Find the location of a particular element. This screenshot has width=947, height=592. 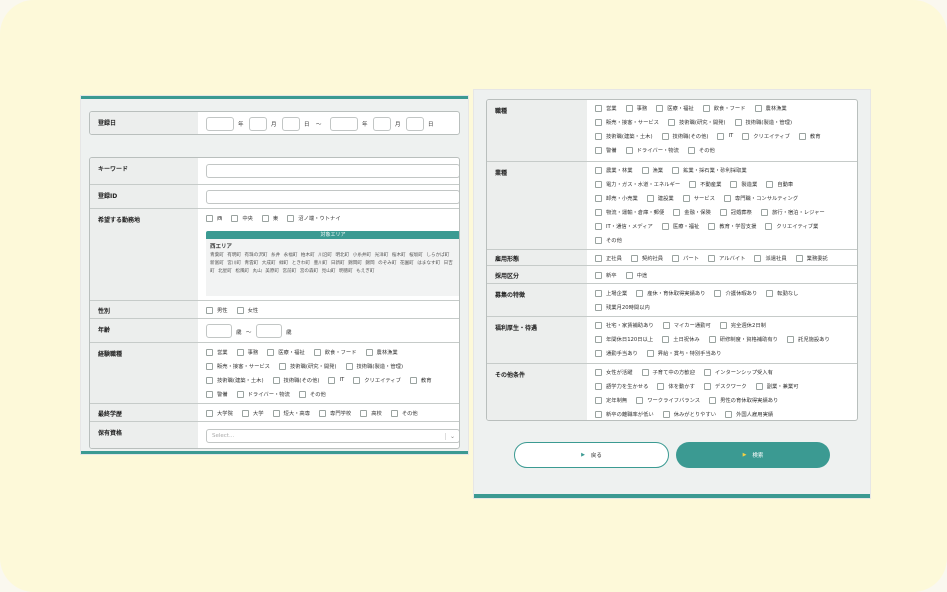

occupation-checkbox: 農林漁業 is located at coordinates (770, 108).